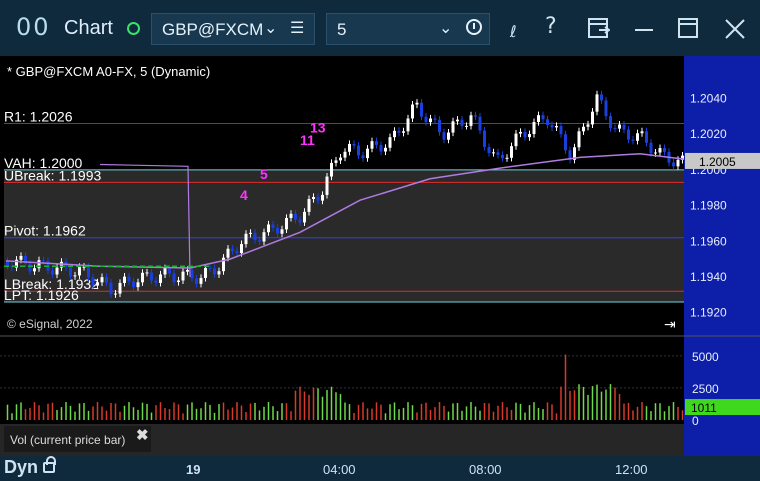 This screenshot has width=760, height=481. Describe the element at coordinates (50, 324) in the screenshot. I see `copyright-watermark: © eSignal, 2022` at that location.